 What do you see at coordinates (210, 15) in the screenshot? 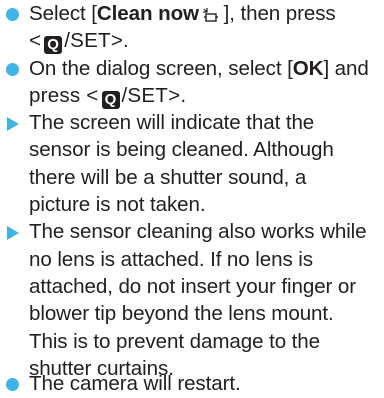
I see `sensor-cleaning-icon` at bounding box center [210, 15].